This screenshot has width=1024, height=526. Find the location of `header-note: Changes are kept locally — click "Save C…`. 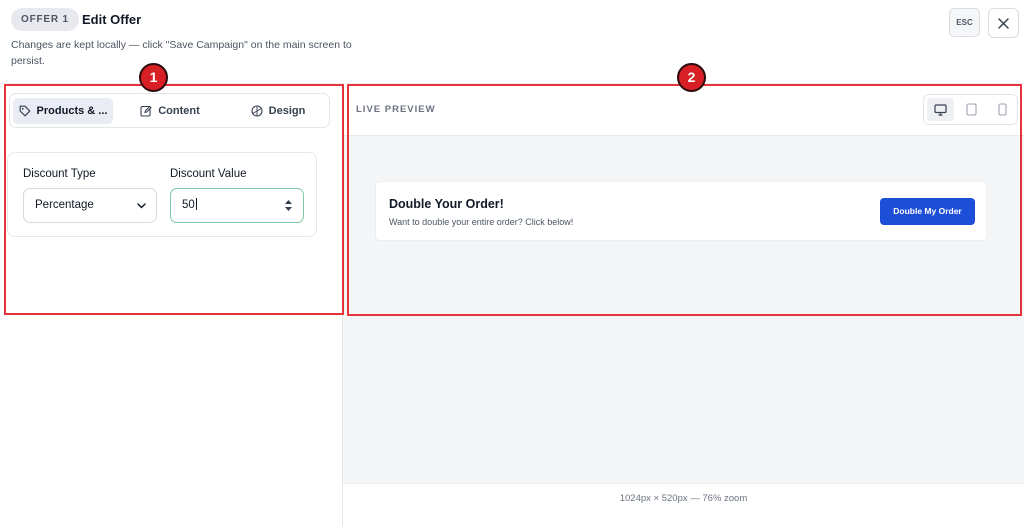

header-note: Changes are kept locally — click "Save C… is located at coordinates (181, 53).